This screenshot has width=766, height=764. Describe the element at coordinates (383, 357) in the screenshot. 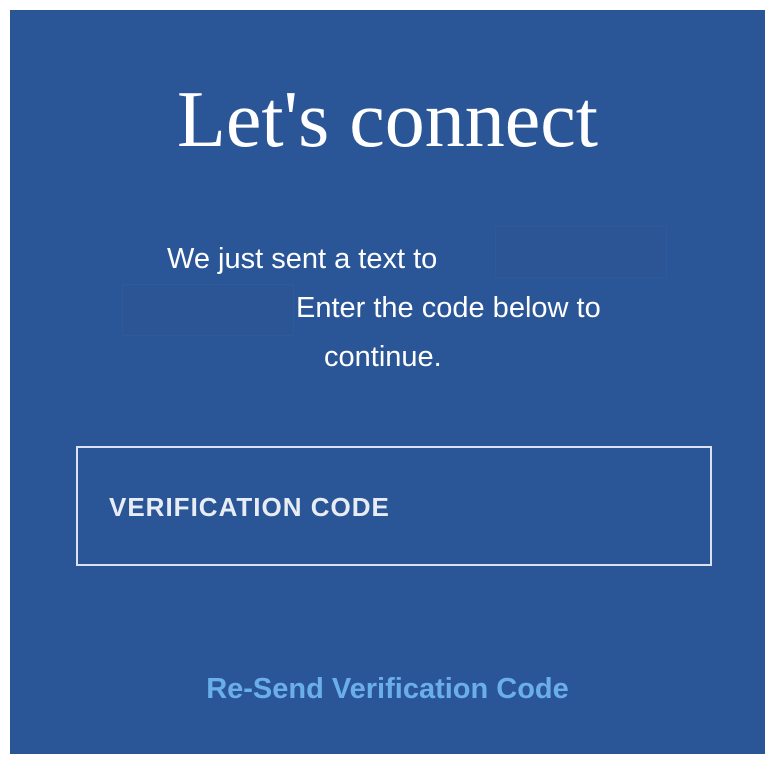

I see `message-line-3: continue.` at that location.